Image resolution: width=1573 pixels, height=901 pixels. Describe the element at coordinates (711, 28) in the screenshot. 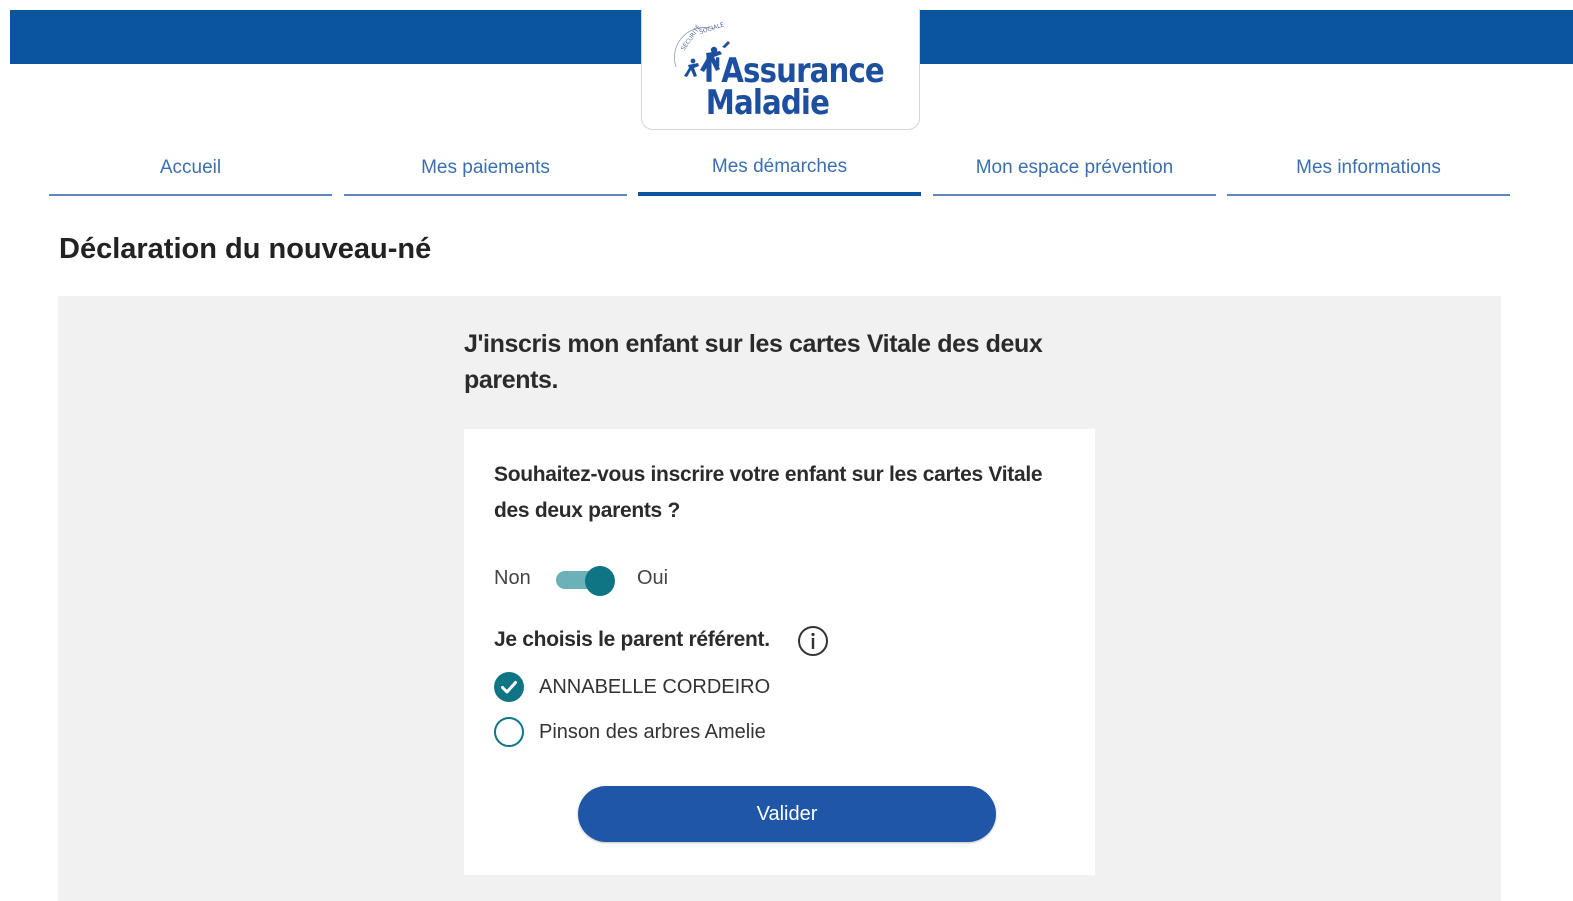

I see `svg-text: SOCIALE` at that location.